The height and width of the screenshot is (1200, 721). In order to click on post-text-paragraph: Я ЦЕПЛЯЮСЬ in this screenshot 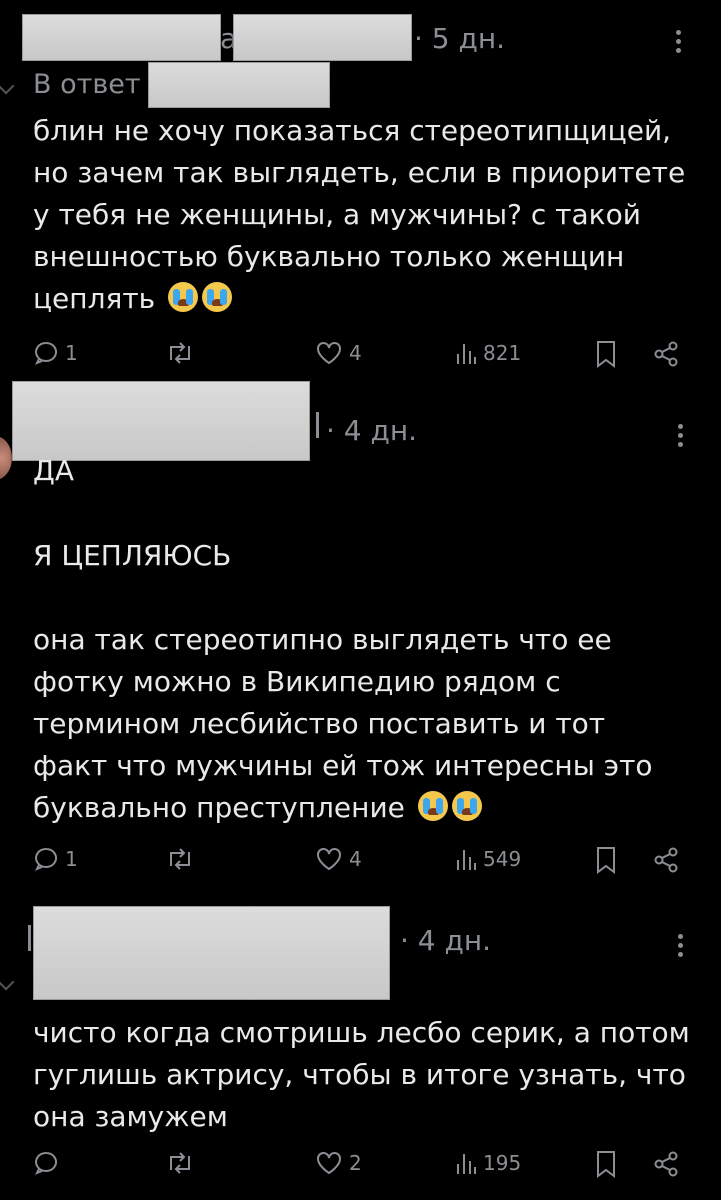, I will do `click(132, 555)`.